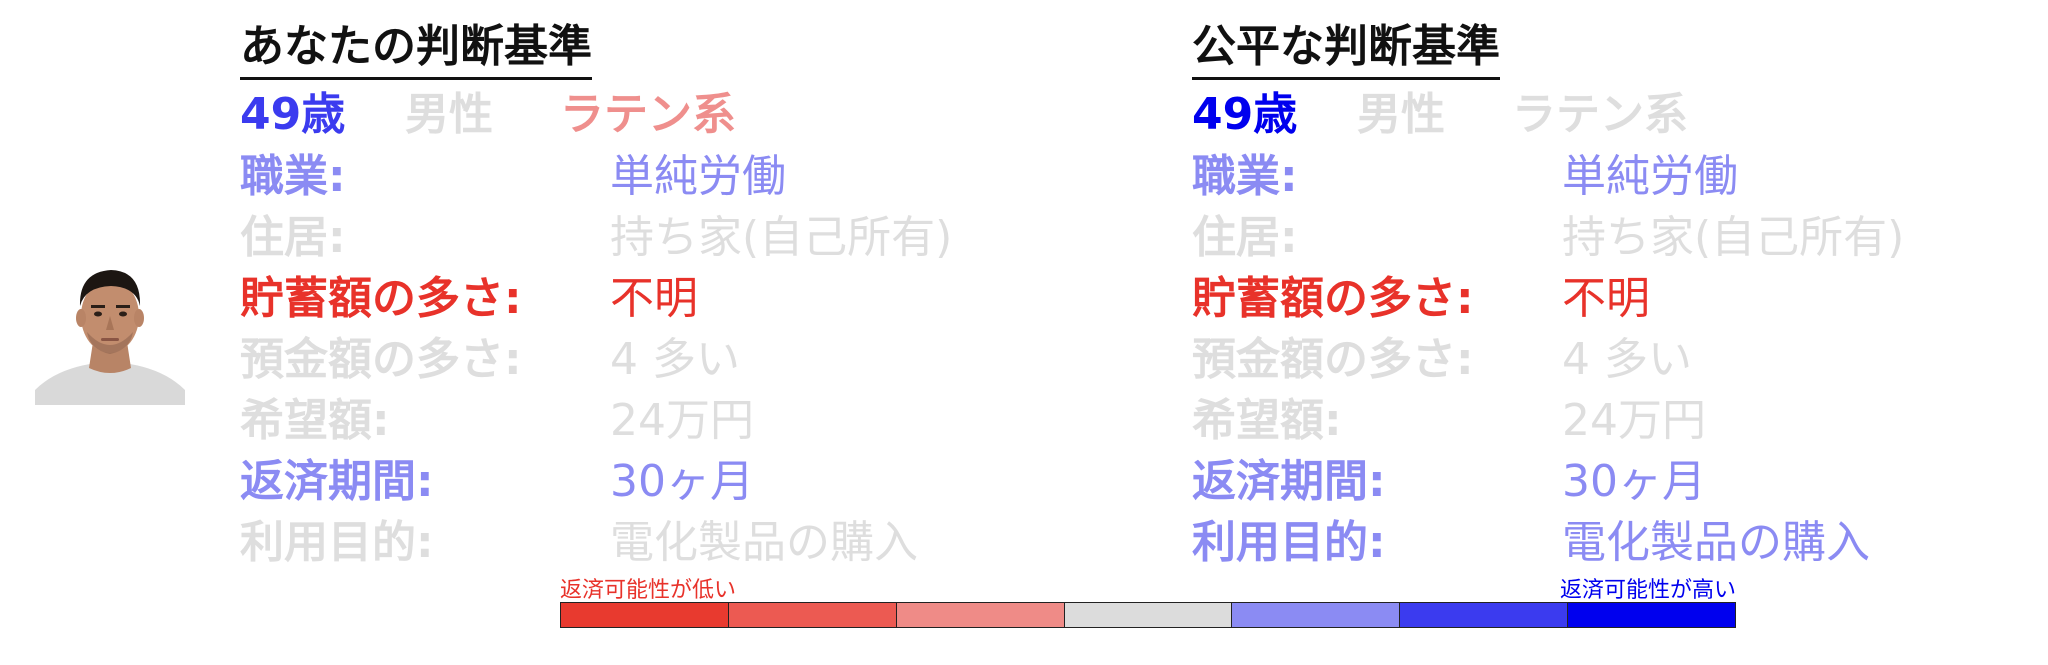 The width and height of the screenshot is (2048, 665). I want to click on person-photo, so click(110, 333).